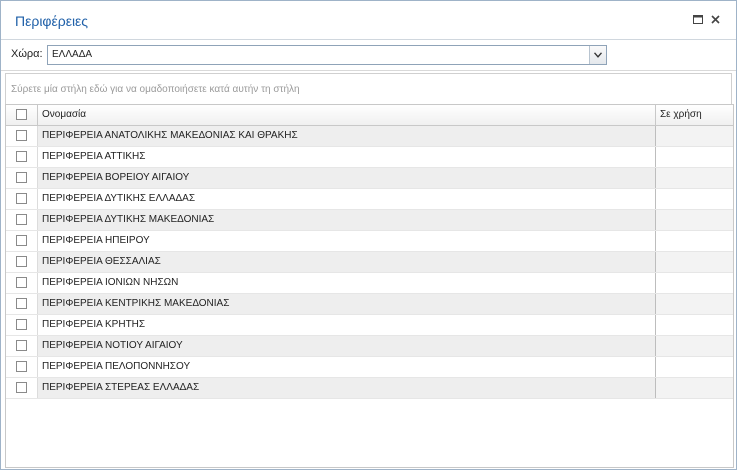 Image resolution: width=737 pixels, height=470 pixels. What do you see at coordinates (347, 388) in the screenshot?
I see `region-name-cell: ΠΕΡΙΦΕΡΕΙΑ ΣΤΕΡΕΑΣ ΕΛΛΑΔΑΣ` at bounding box center [347, 388].